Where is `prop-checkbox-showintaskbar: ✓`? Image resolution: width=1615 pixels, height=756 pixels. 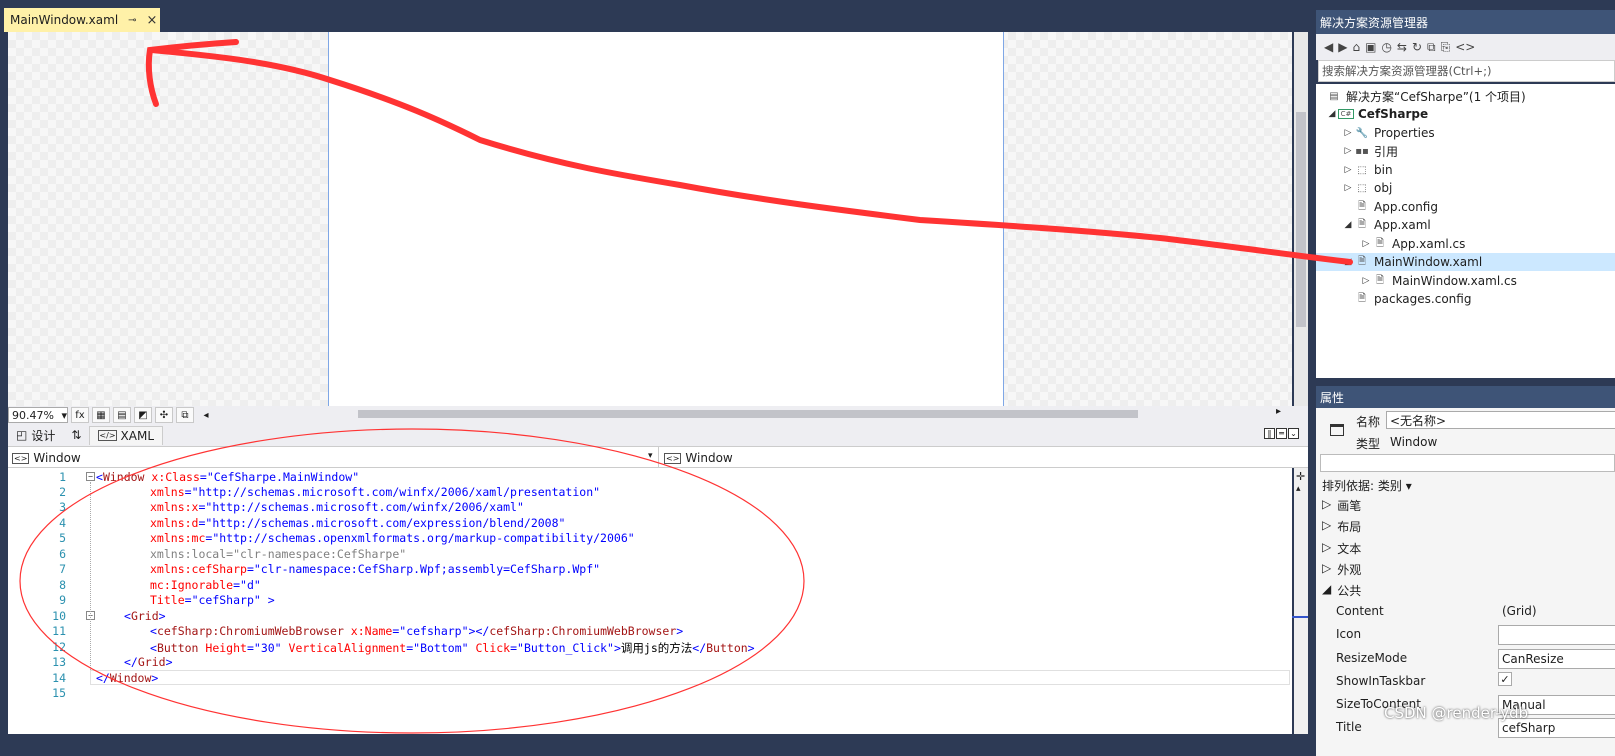
prop-checkbox-showintaskbar: ✓ is located at coordinates (1505, 679).